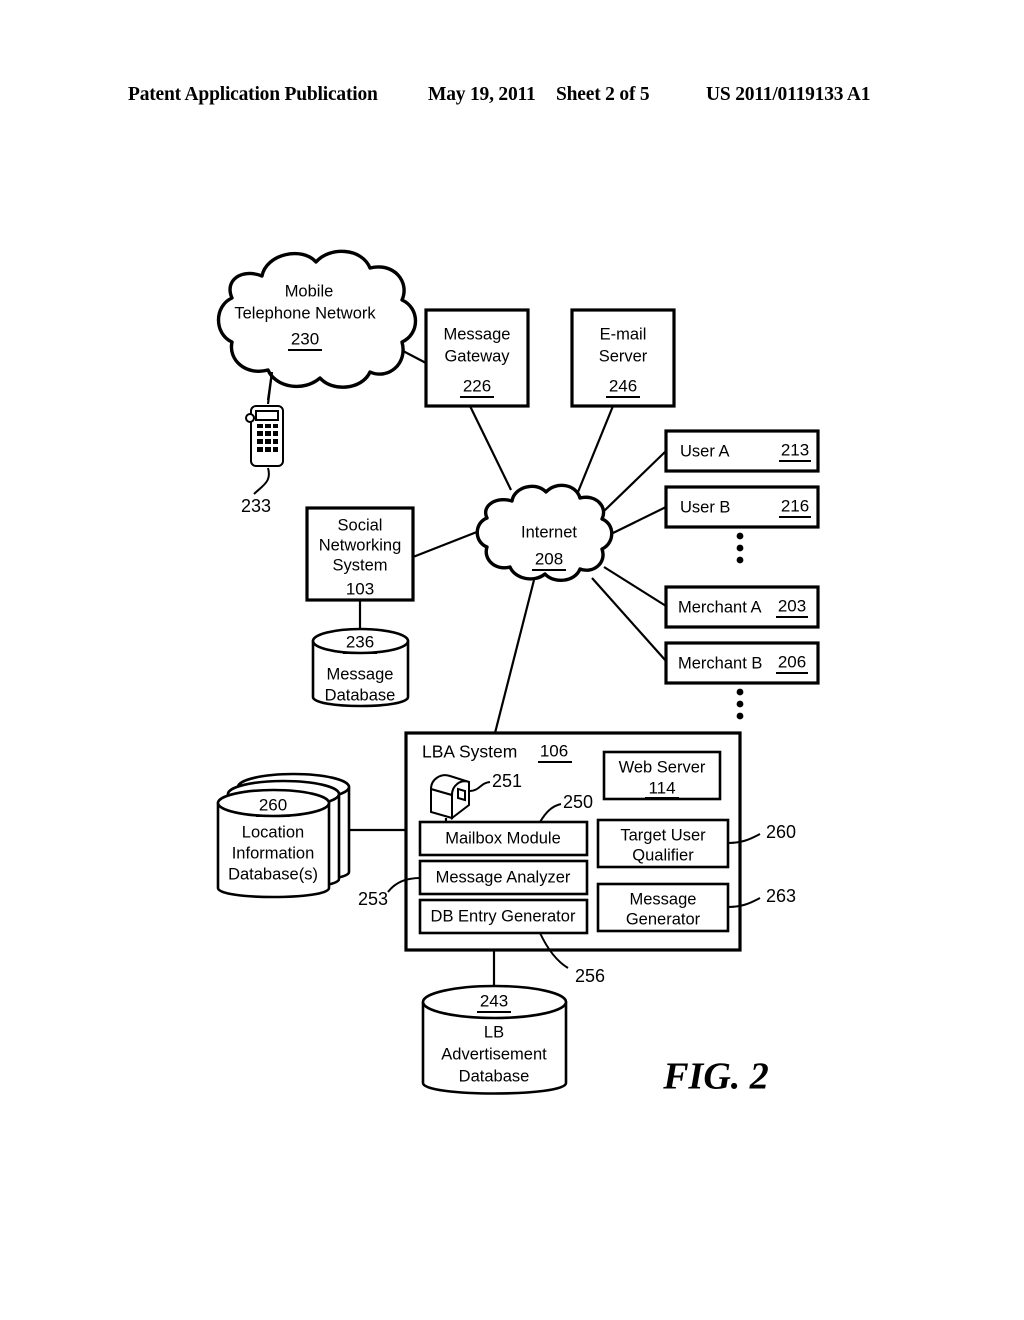 This screenshot has height=1320, width=1024. Describe the element at coordinates (360, 641) in the screenshot. I see `message-database-ref: 236` at that location.